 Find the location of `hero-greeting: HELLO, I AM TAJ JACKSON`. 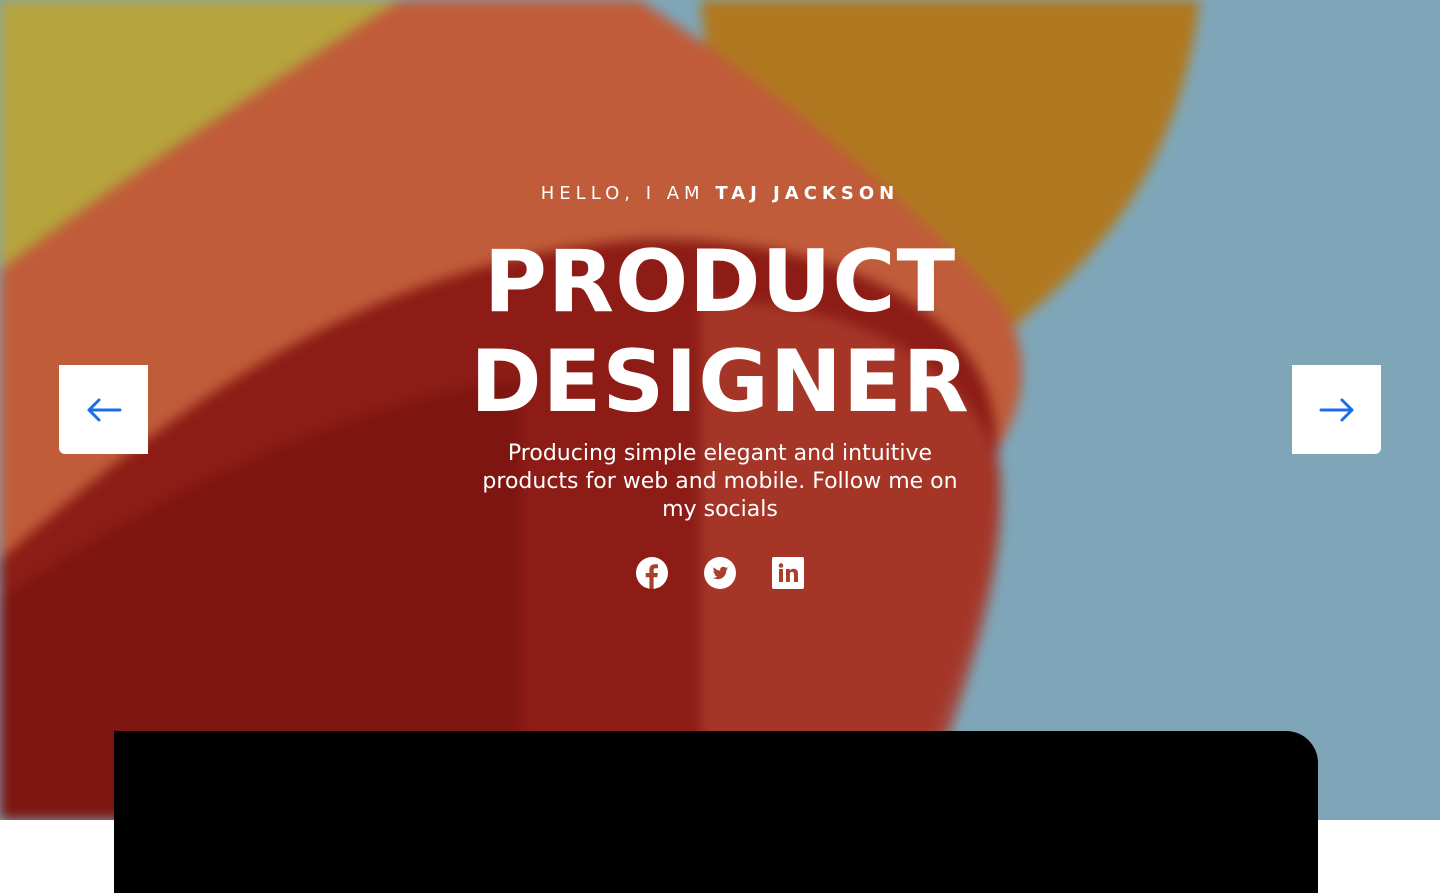

hero-greeting: HELLO, I AM TAJ JACKSON is located at coordinates (720, 193).